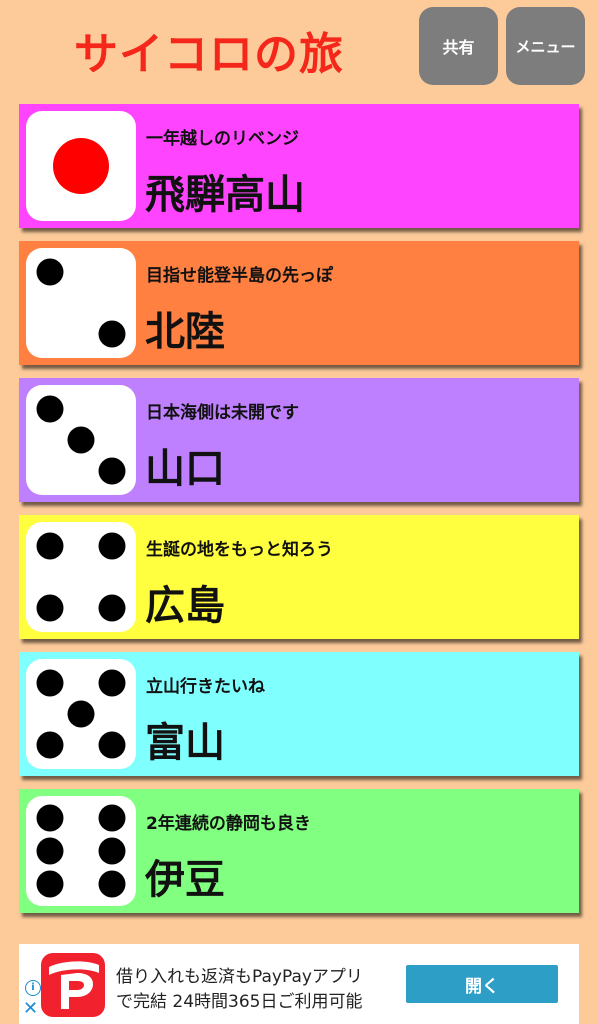  Describe the element at coordinates (185, 880) in the screenshot. I see `card-place-name: 伊豆` at that location.